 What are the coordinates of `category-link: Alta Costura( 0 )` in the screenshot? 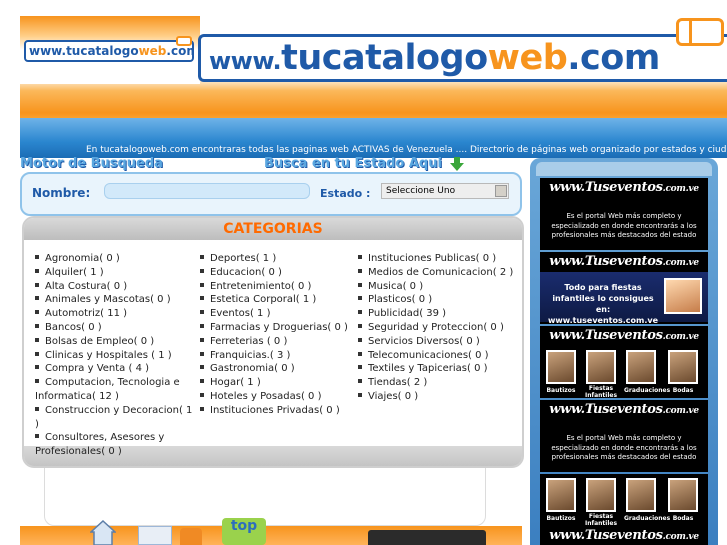 It's located at (86, 286).